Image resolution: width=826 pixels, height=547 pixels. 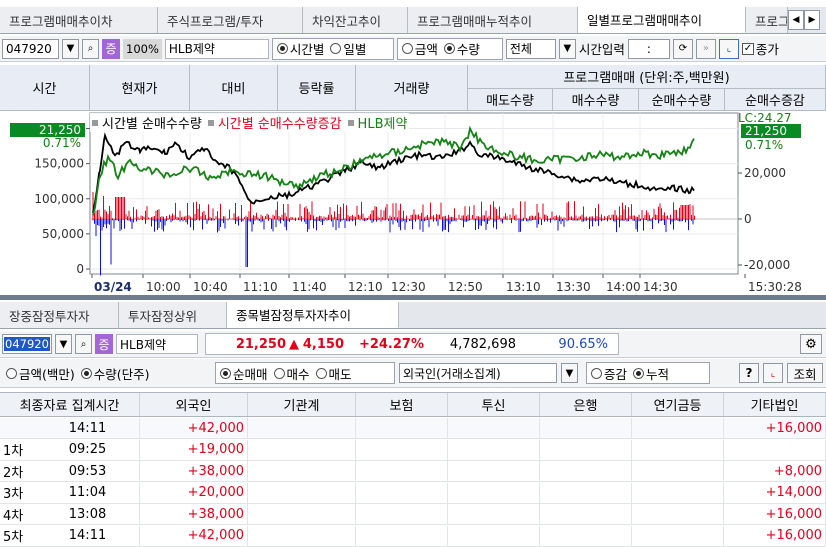 What do you see at coordinates (355, 20) in the screenshot?
I see `tab-arbitrage-balance: 차익잔고추이` at bounding box center [355, 20].